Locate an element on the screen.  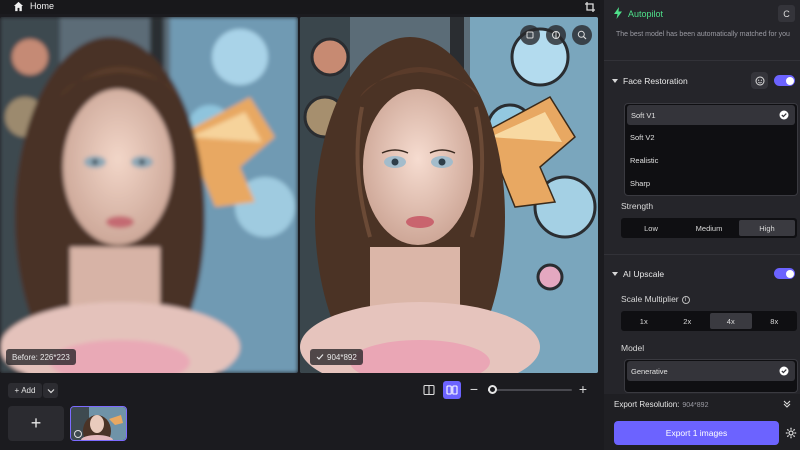
chevron-down-icon is located at coordinates (50, 390).